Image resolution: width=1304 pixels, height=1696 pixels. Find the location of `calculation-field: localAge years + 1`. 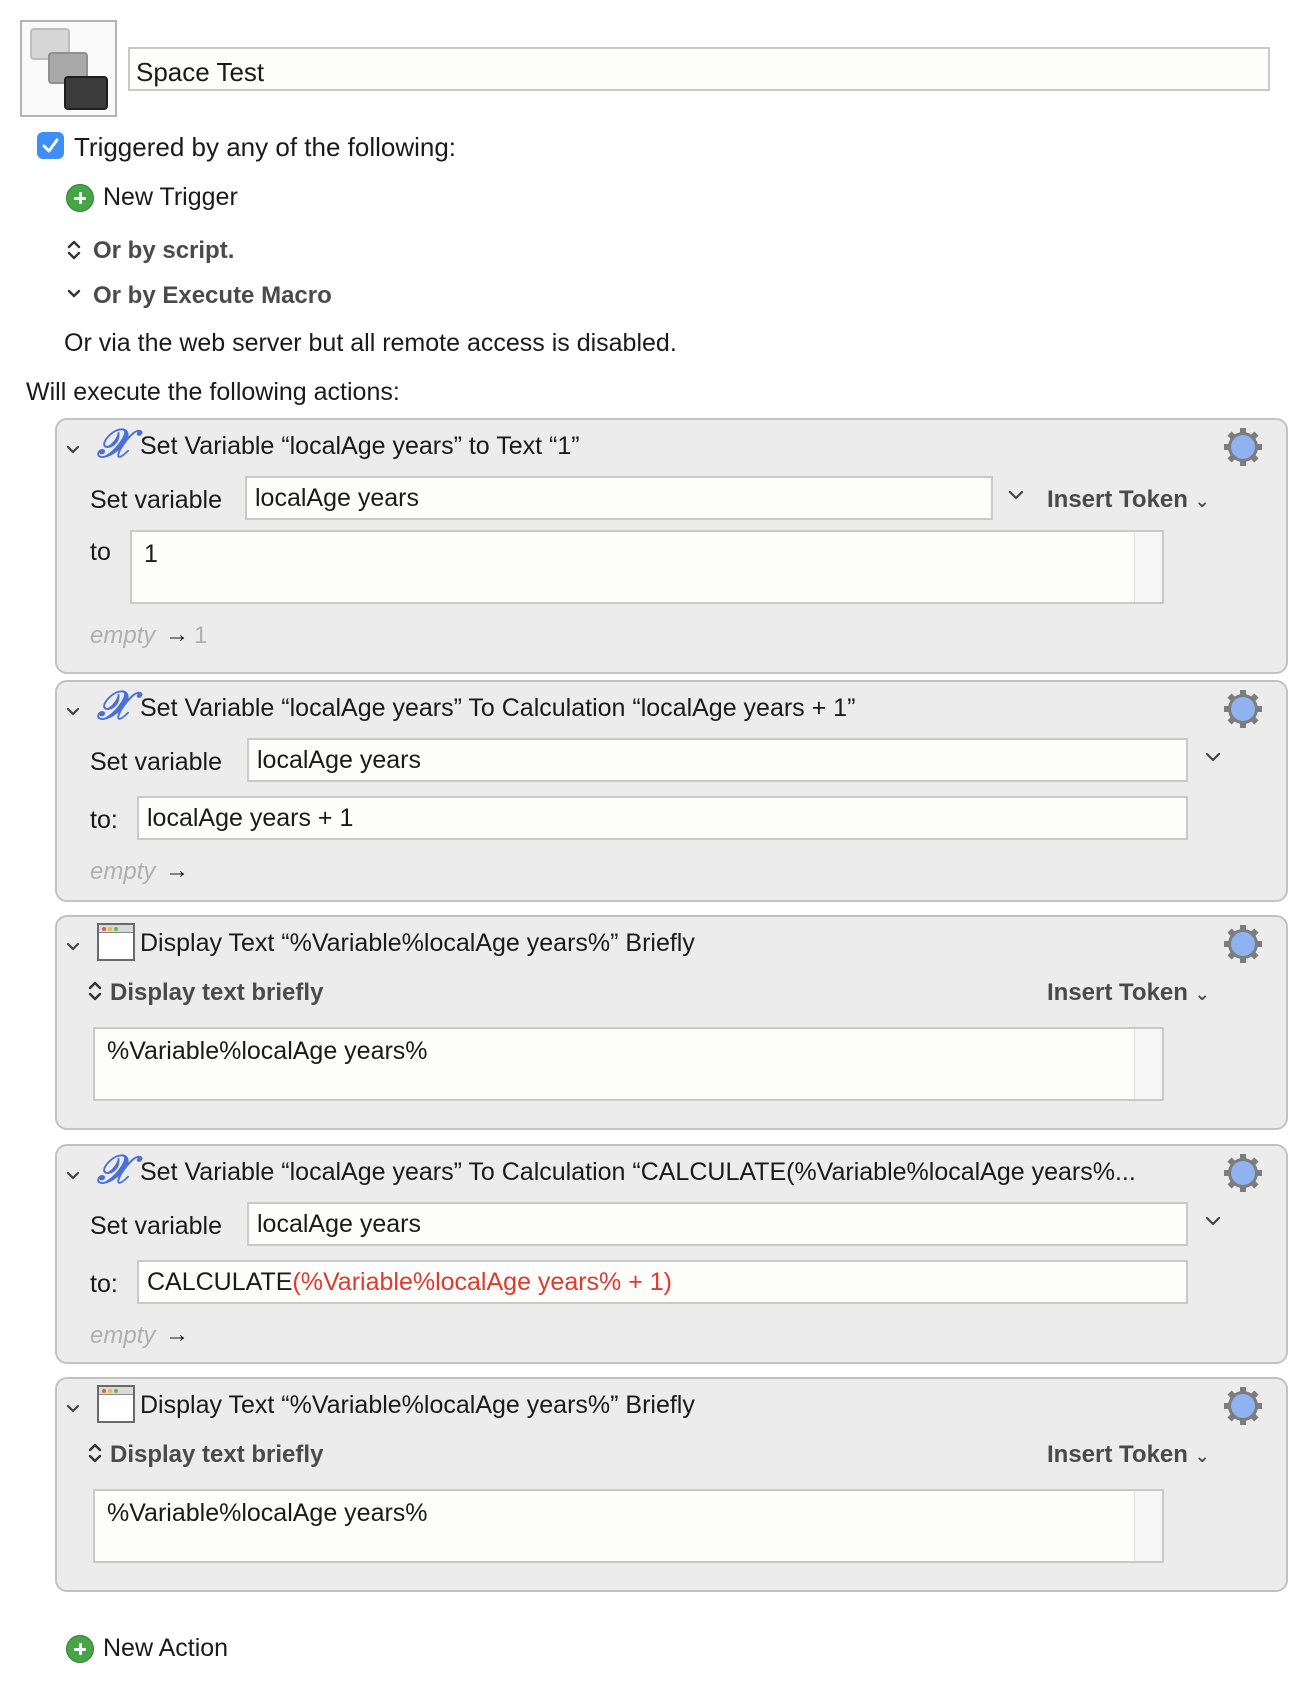

calculation-field: localAge years + 1 is located at coordinates (662, 818).